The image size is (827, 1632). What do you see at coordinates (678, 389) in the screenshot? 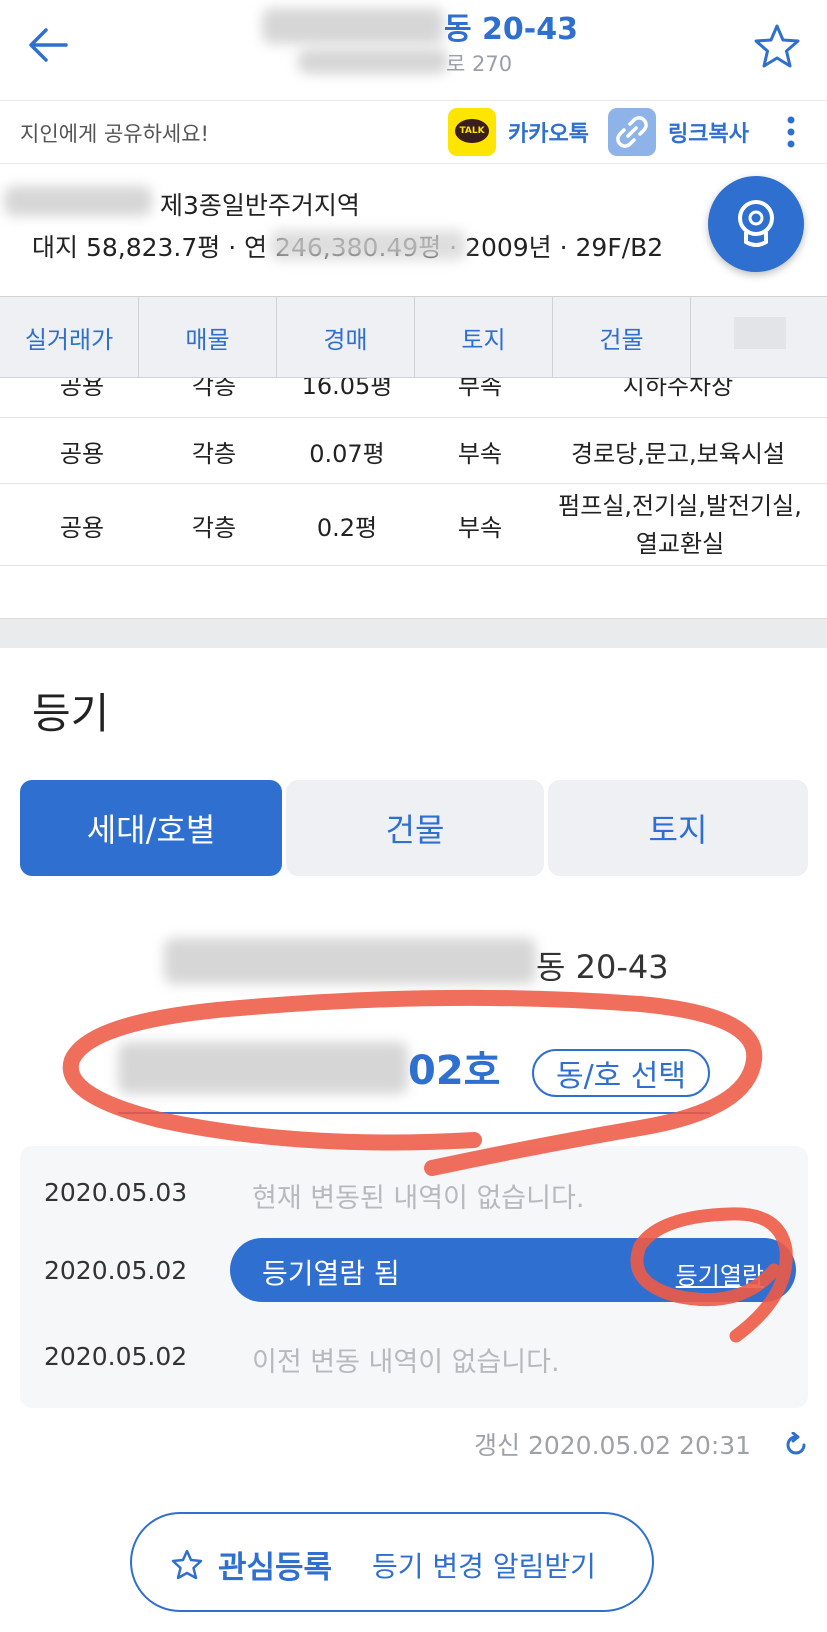
I see `cell-purpose: 지하주차장` at bounding box center [678, 389].